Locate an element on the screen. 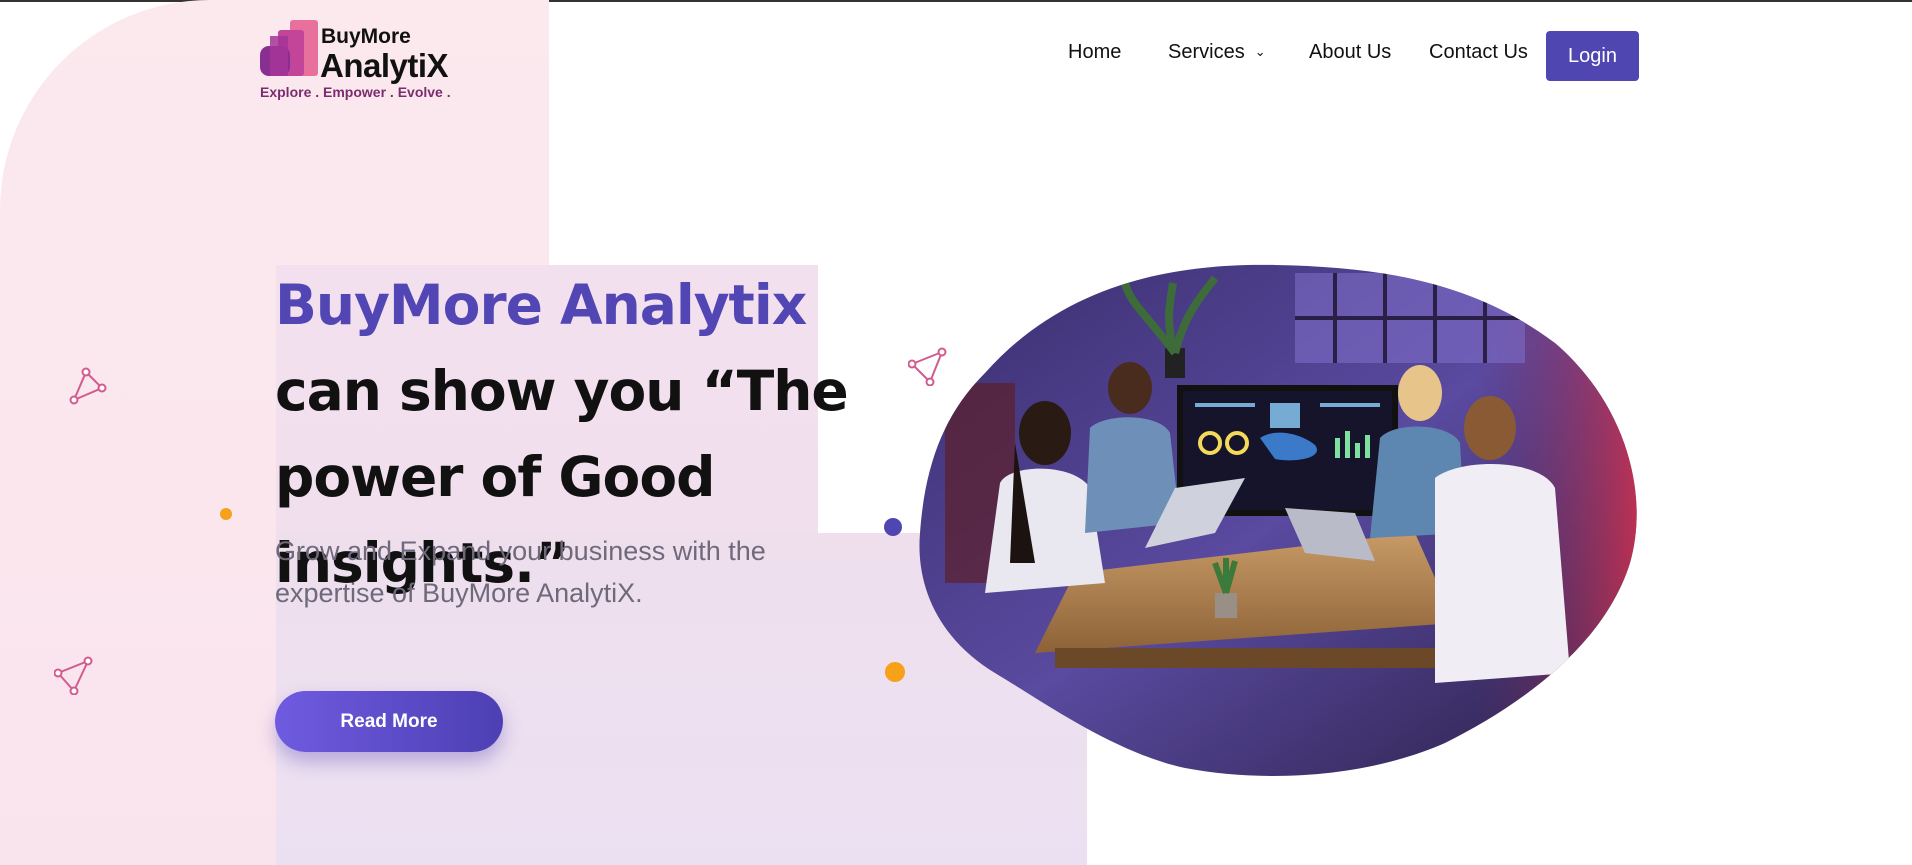 This screenshot has width=1912, height=865. logo-main-text: AnalytiX is located at coordinates (384, 65).